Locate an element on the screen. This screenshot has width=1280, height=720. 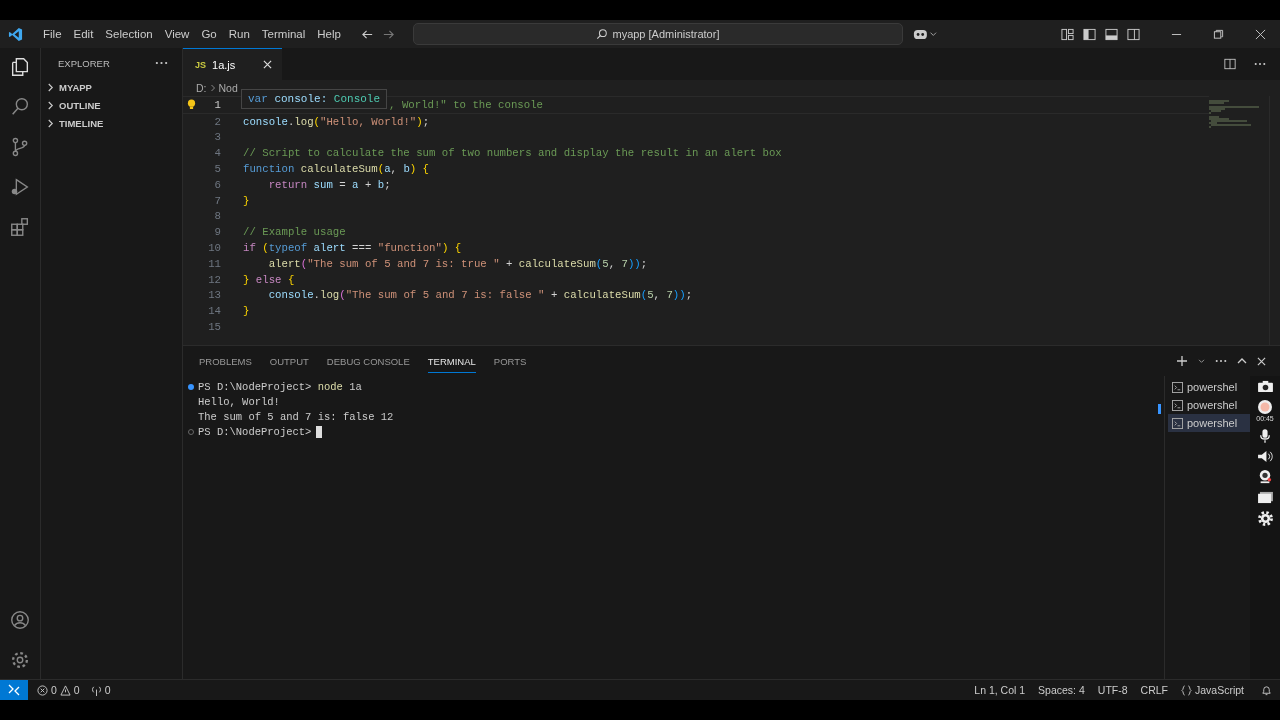
sidebar-section: TIMELINE is located at coordinates (111, 123).